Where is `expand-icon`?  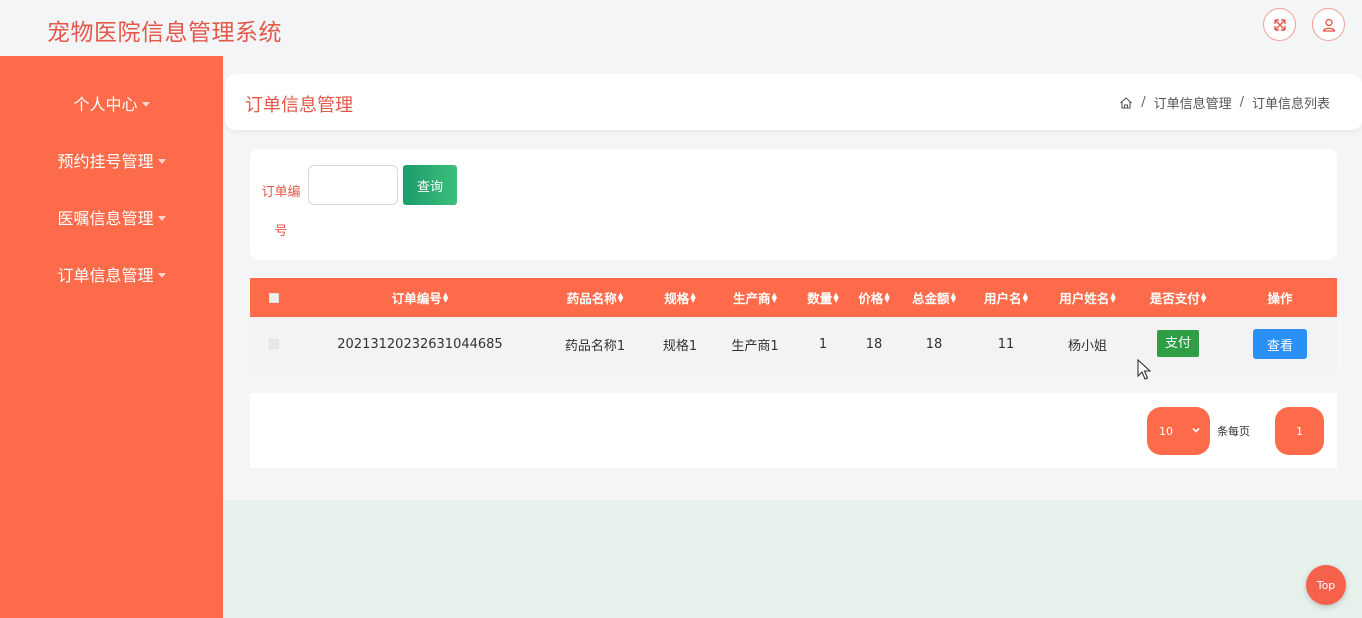 expand-icon is located at coordinates (1279, 24).